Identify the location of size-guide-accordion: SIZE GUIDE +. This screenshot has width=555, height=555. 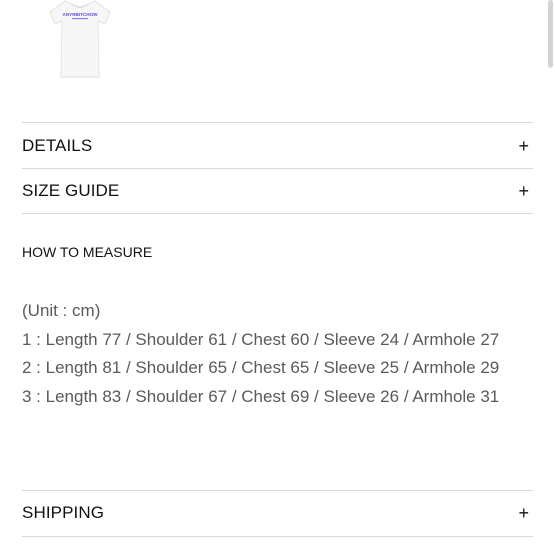
(277, 191).